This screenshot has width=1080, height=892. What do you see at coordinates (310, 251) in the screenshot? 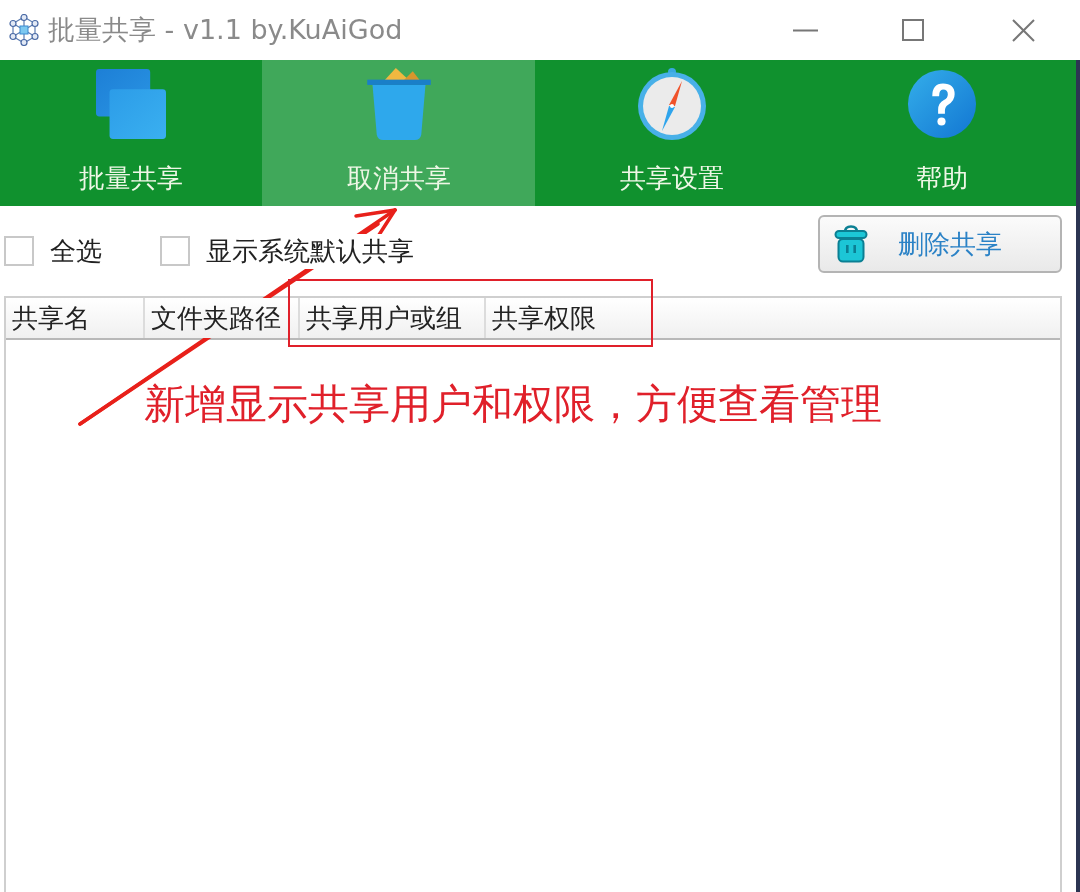
I see `checkbox-label: 显示系统默认共享` at bounding box center [310, 251].